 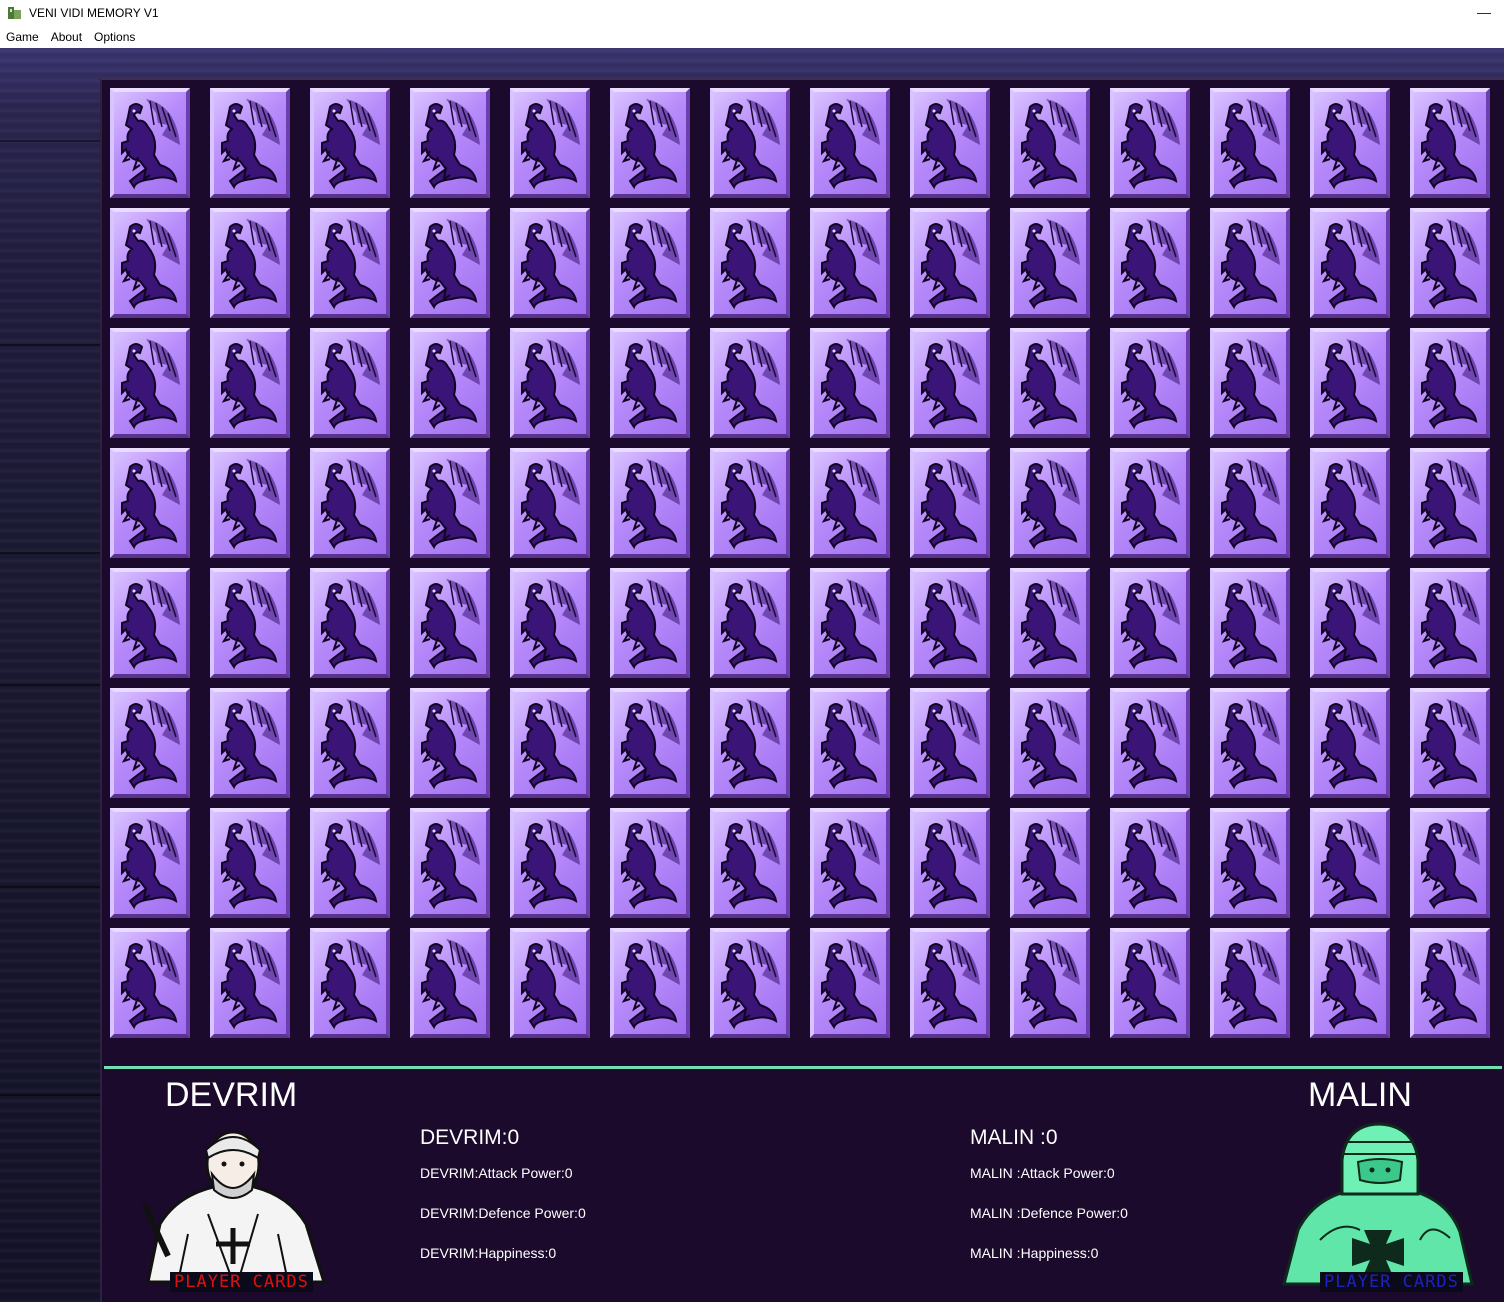 What do you see at coordinates (114, 37) in the screenshot?
I see `menu-options: Options` at bounding box center [114, 37].